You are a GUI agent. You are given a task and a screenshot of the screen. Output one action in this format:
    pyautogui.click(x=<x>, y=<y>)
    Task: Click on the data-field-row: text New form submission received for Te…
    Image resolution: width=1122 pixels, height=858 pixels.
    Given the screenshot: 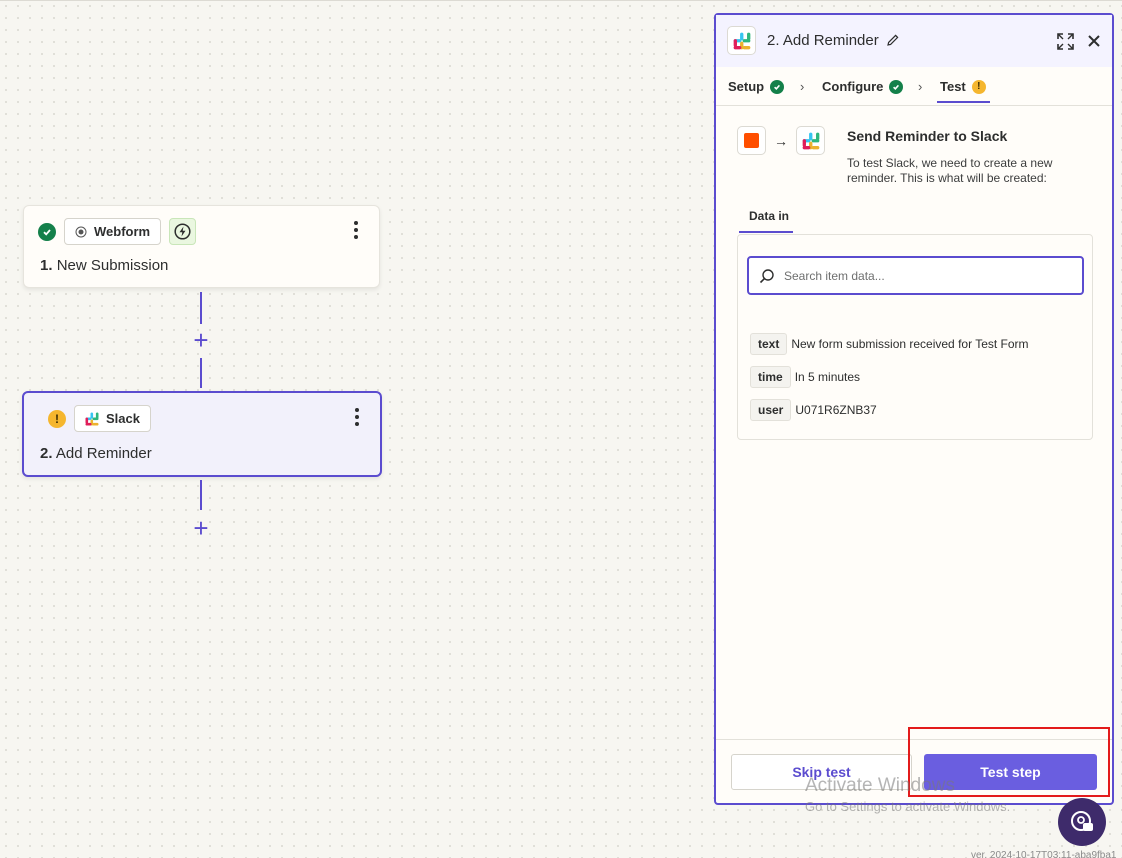 What is the action you would take?
    pyautogui.click(x=889, y=344)
    